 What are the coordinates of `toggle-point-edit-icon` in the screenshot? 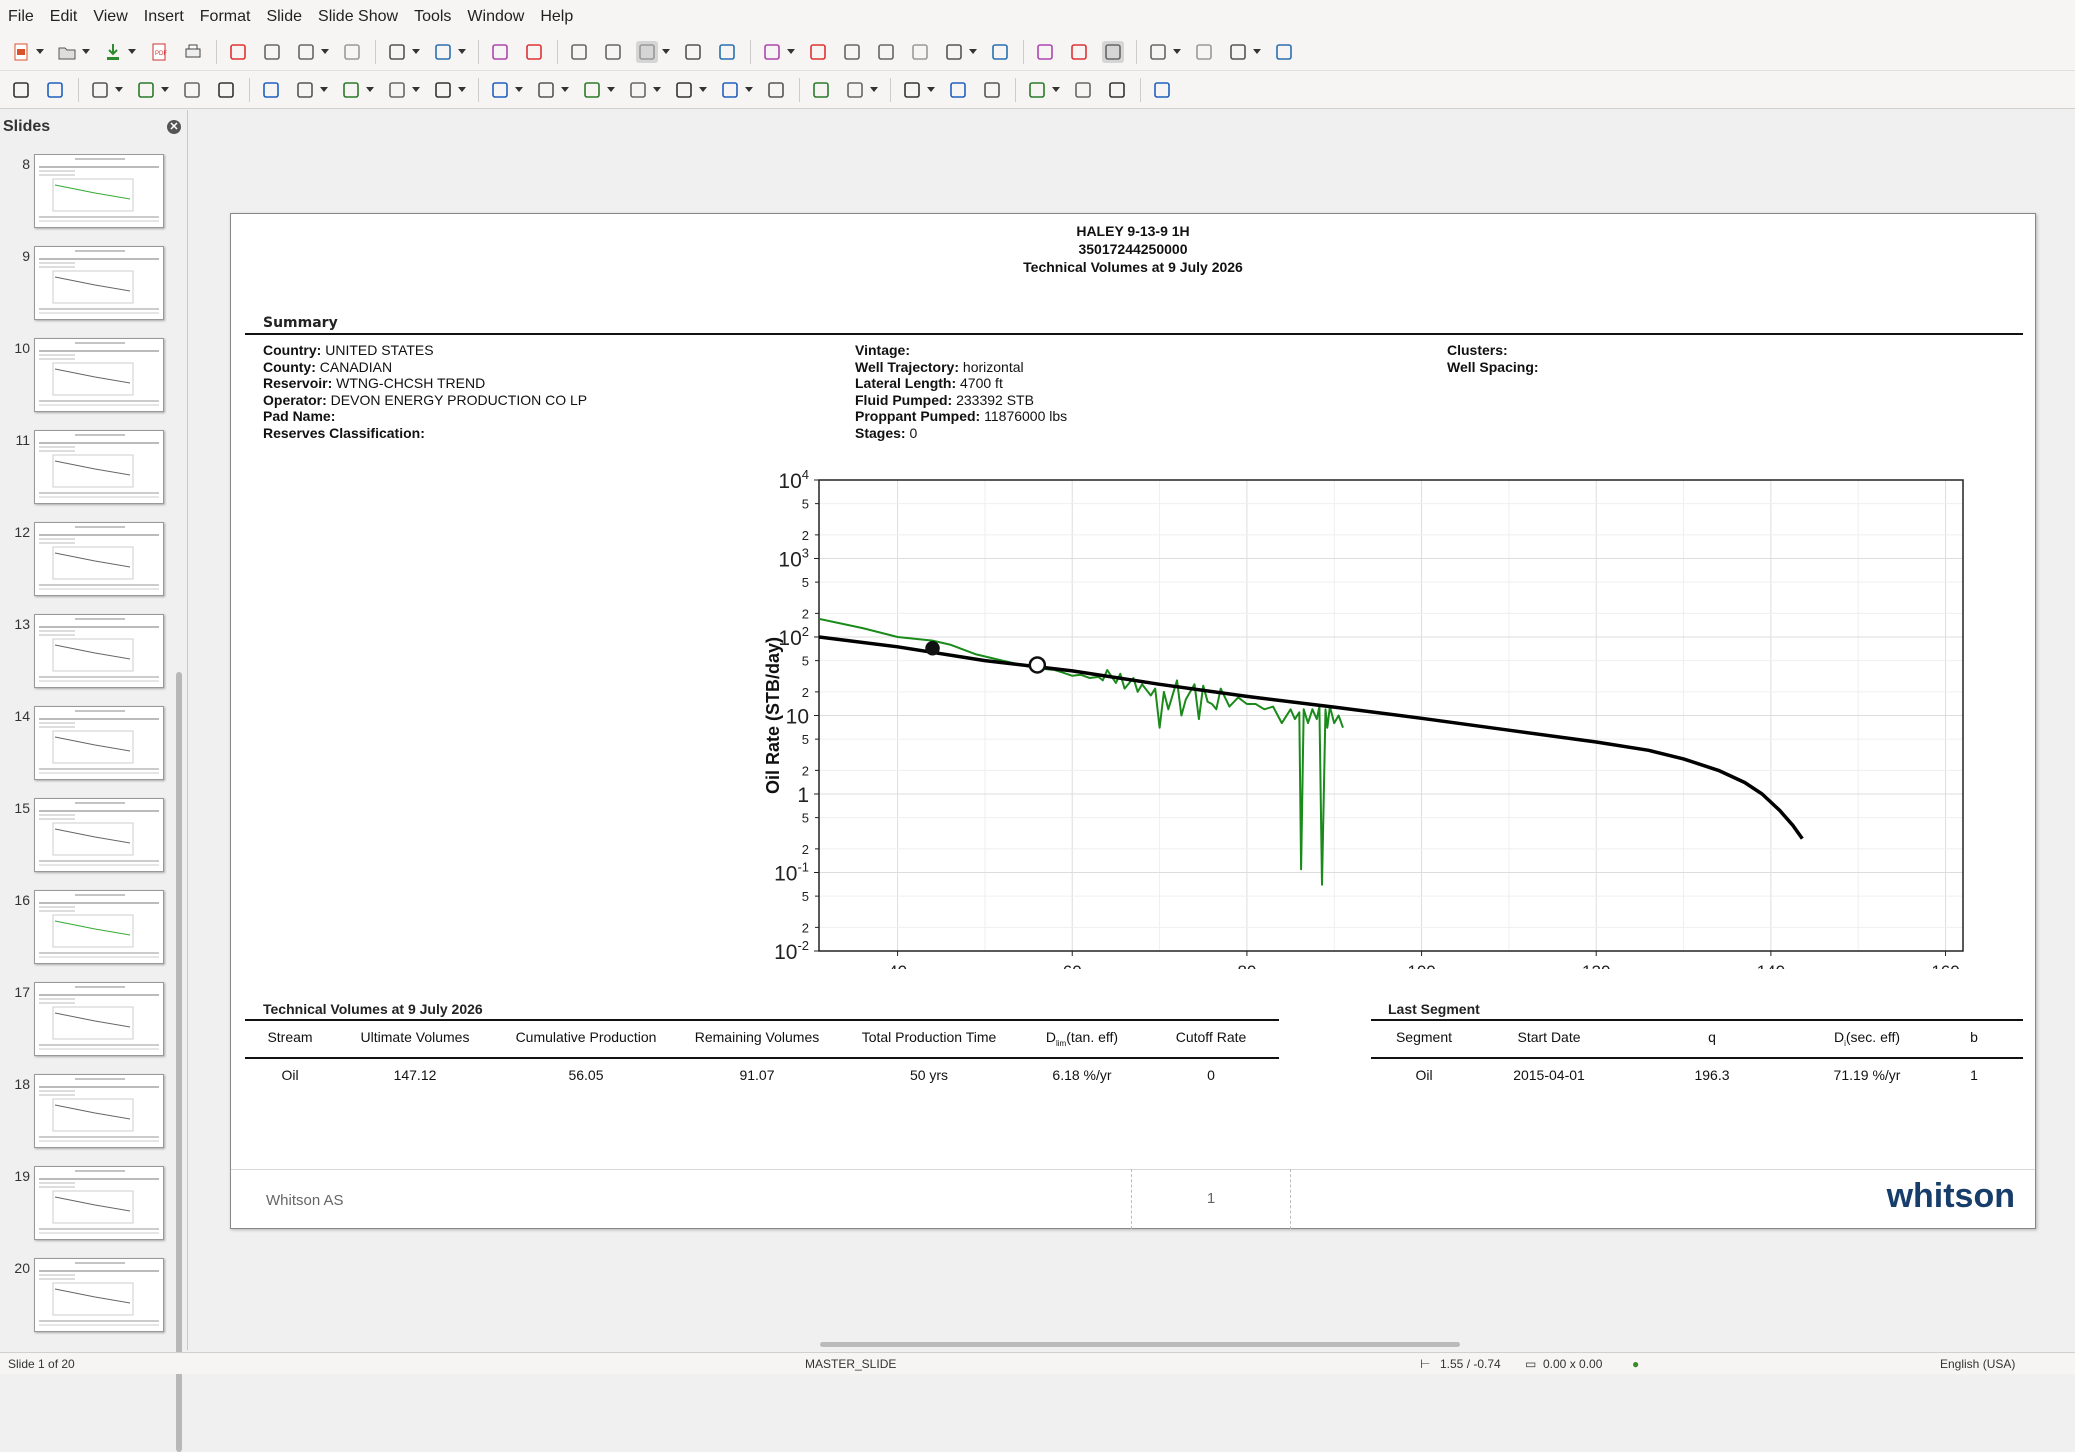 It's located at (1083, 90).